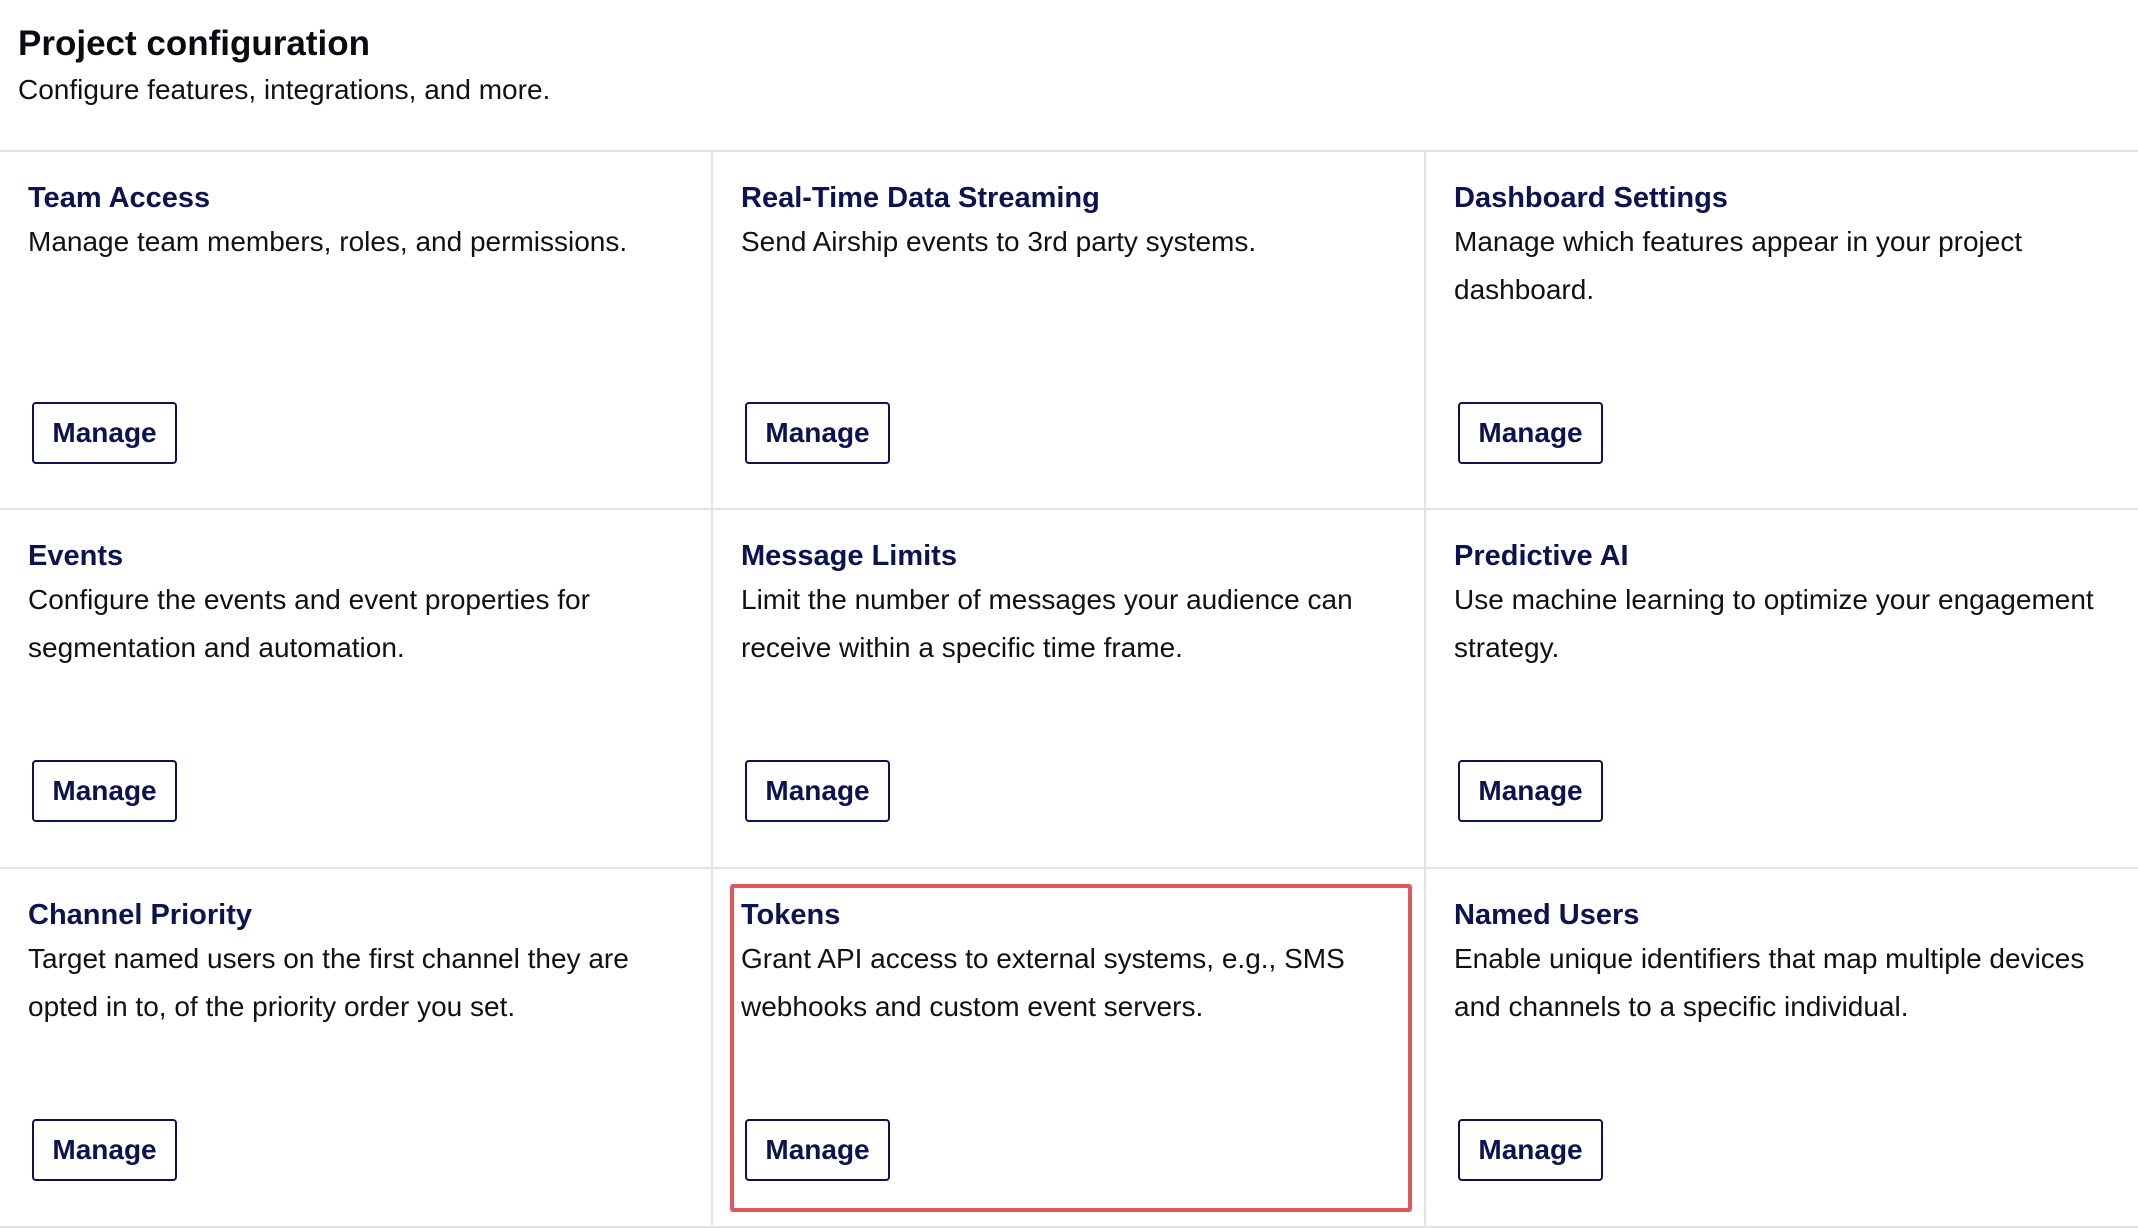 The image size is (2138, 1228). What do you see at coordinates (119, 198) in the screenshot?
I see `card-title: Team Access` at bounding box center [119, 198].